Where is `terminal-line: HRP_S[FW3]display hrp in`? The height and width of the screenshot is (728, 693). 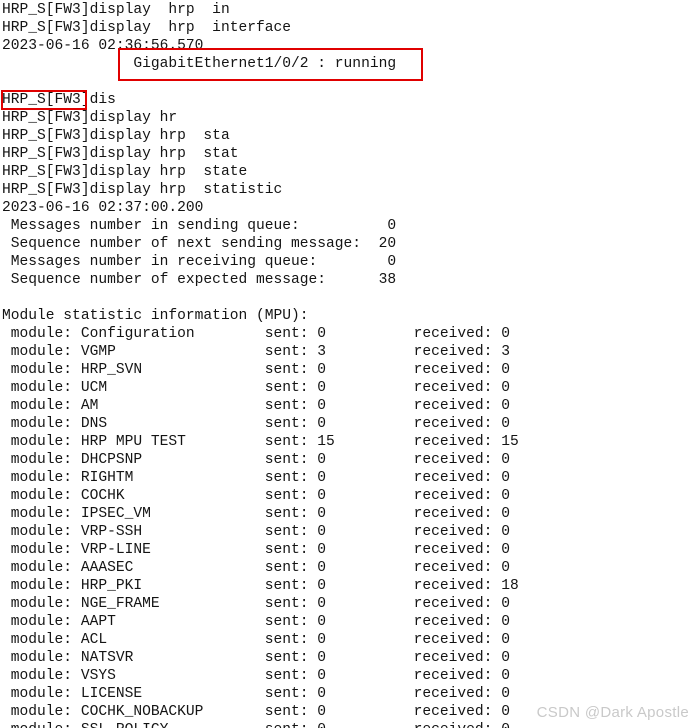
terminal-line: HRP_S[FW3]display hrp in is located at coordinates (116, 10).